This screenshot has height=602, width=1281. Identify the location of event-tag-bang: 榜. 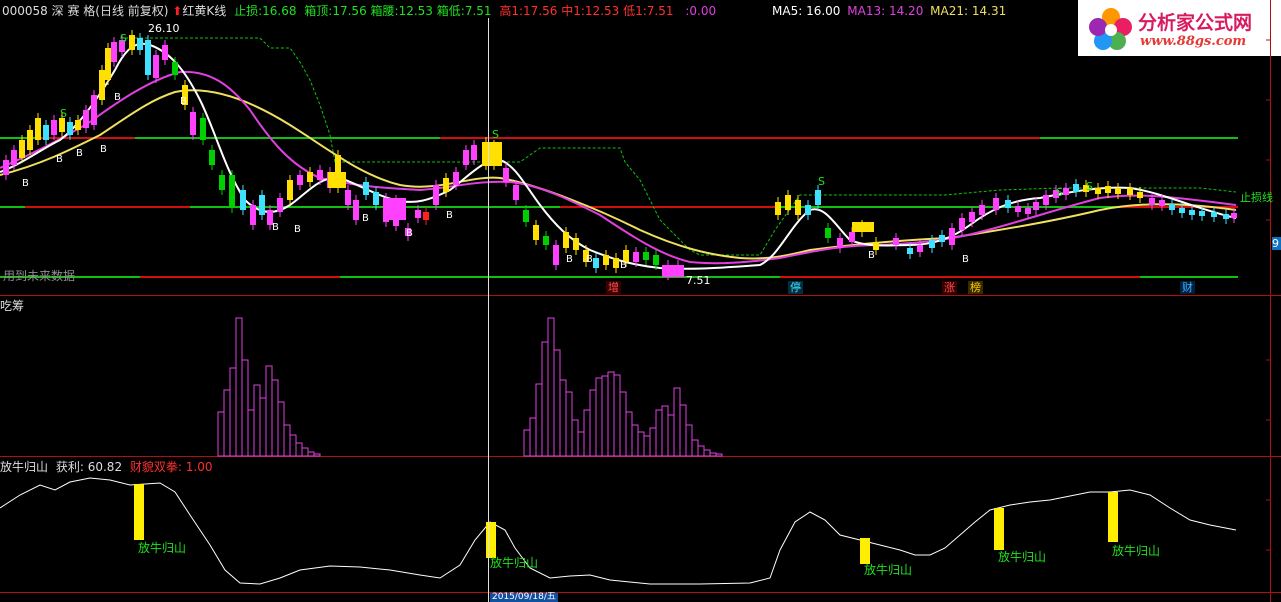
(975, 287).